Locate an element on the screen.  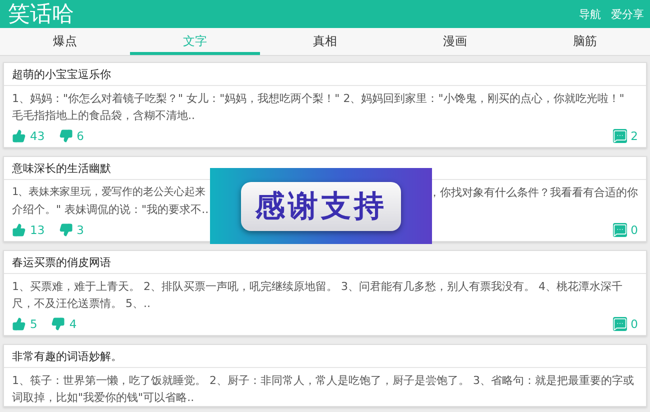
category-tab: 真相 is located at coordinates (325, 41).